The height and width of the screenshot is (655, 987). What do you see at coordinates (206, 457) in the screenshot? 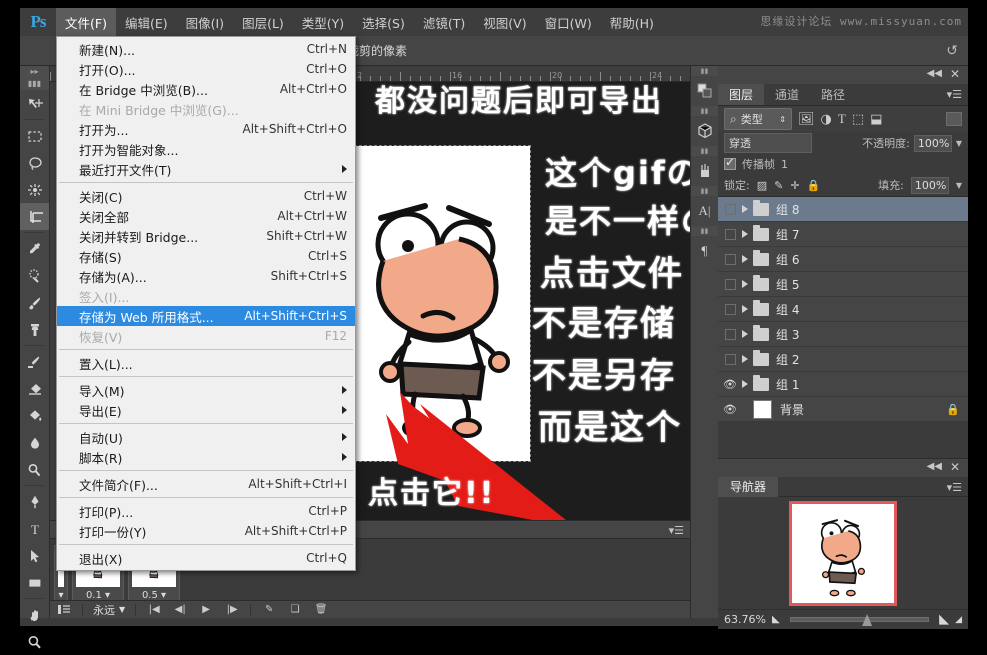
I see `file-menu-item-23: 脚本(R)` at bounding box center [206, 457].